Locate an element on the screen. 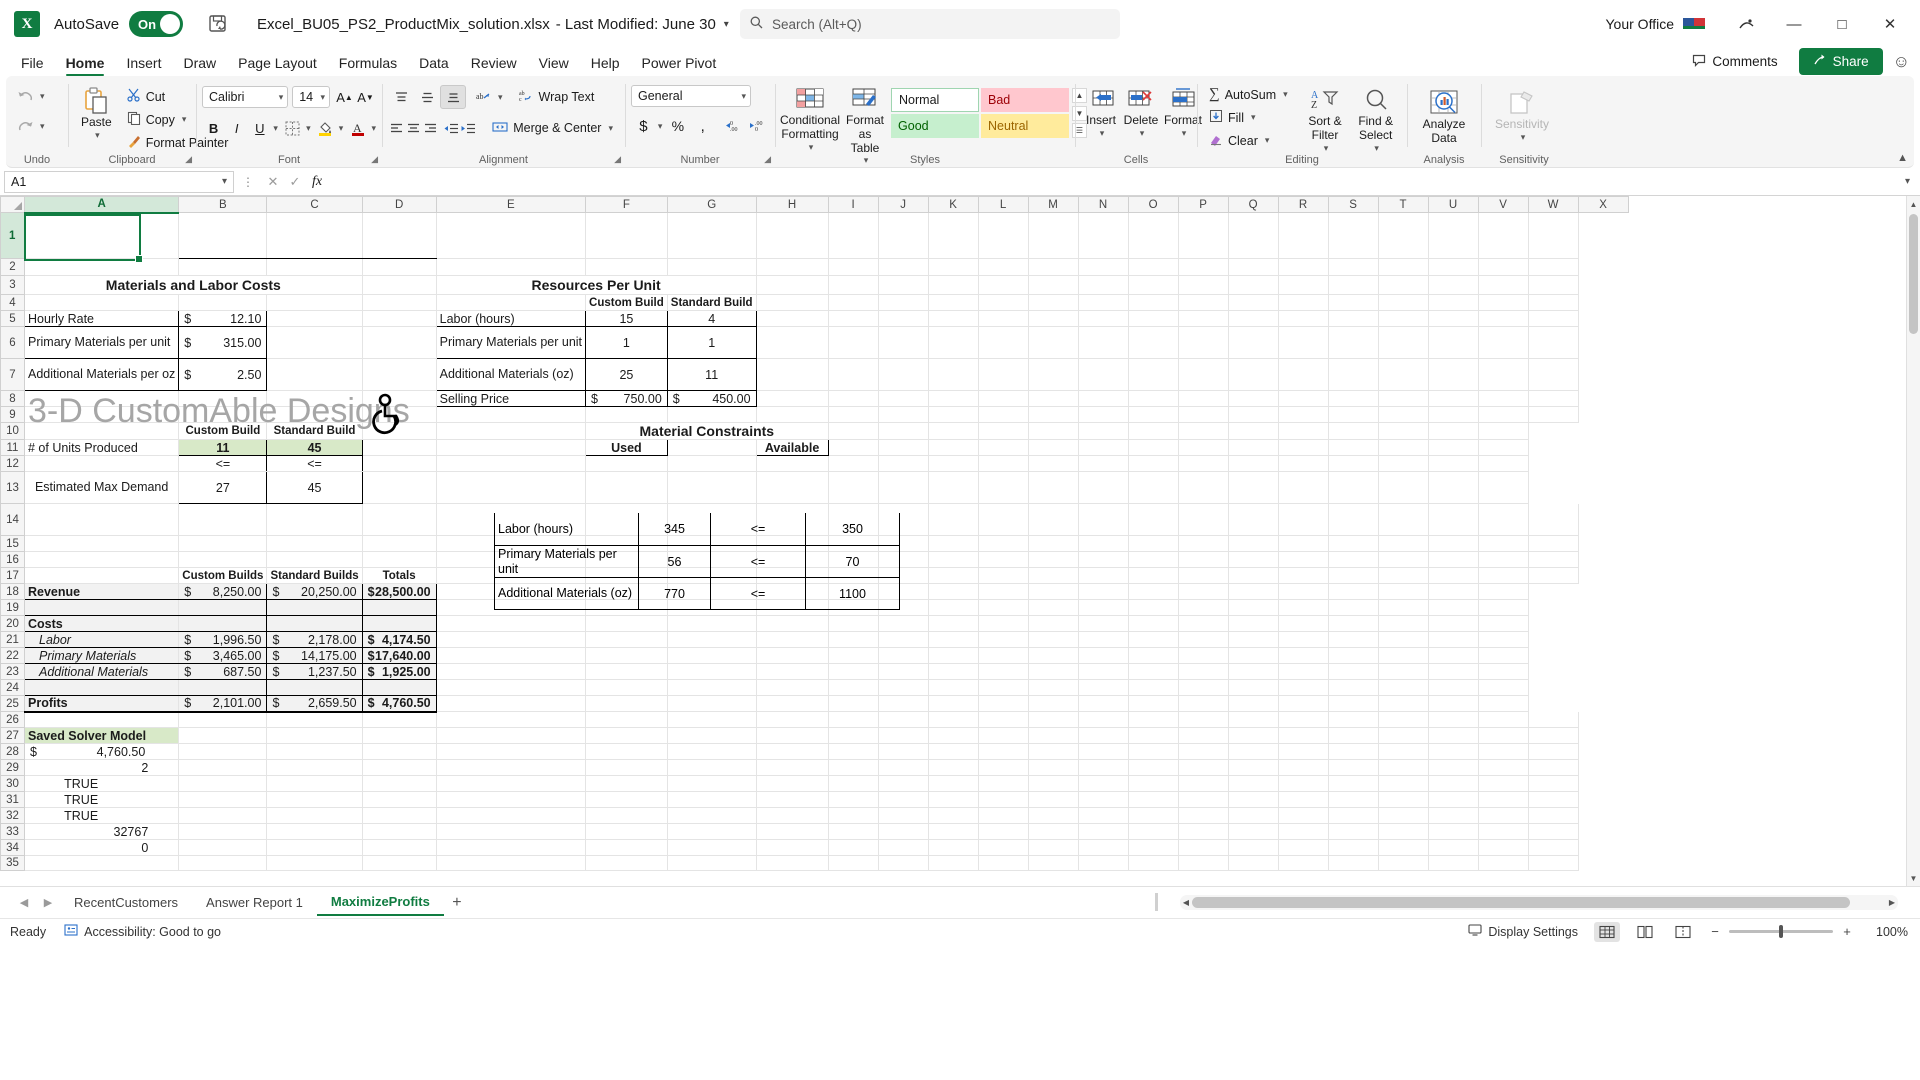 The width and height of the screenshot is (1920, 1080). scroll-up-arrow-icon: ▲ is located at coordinates (1913, 204).